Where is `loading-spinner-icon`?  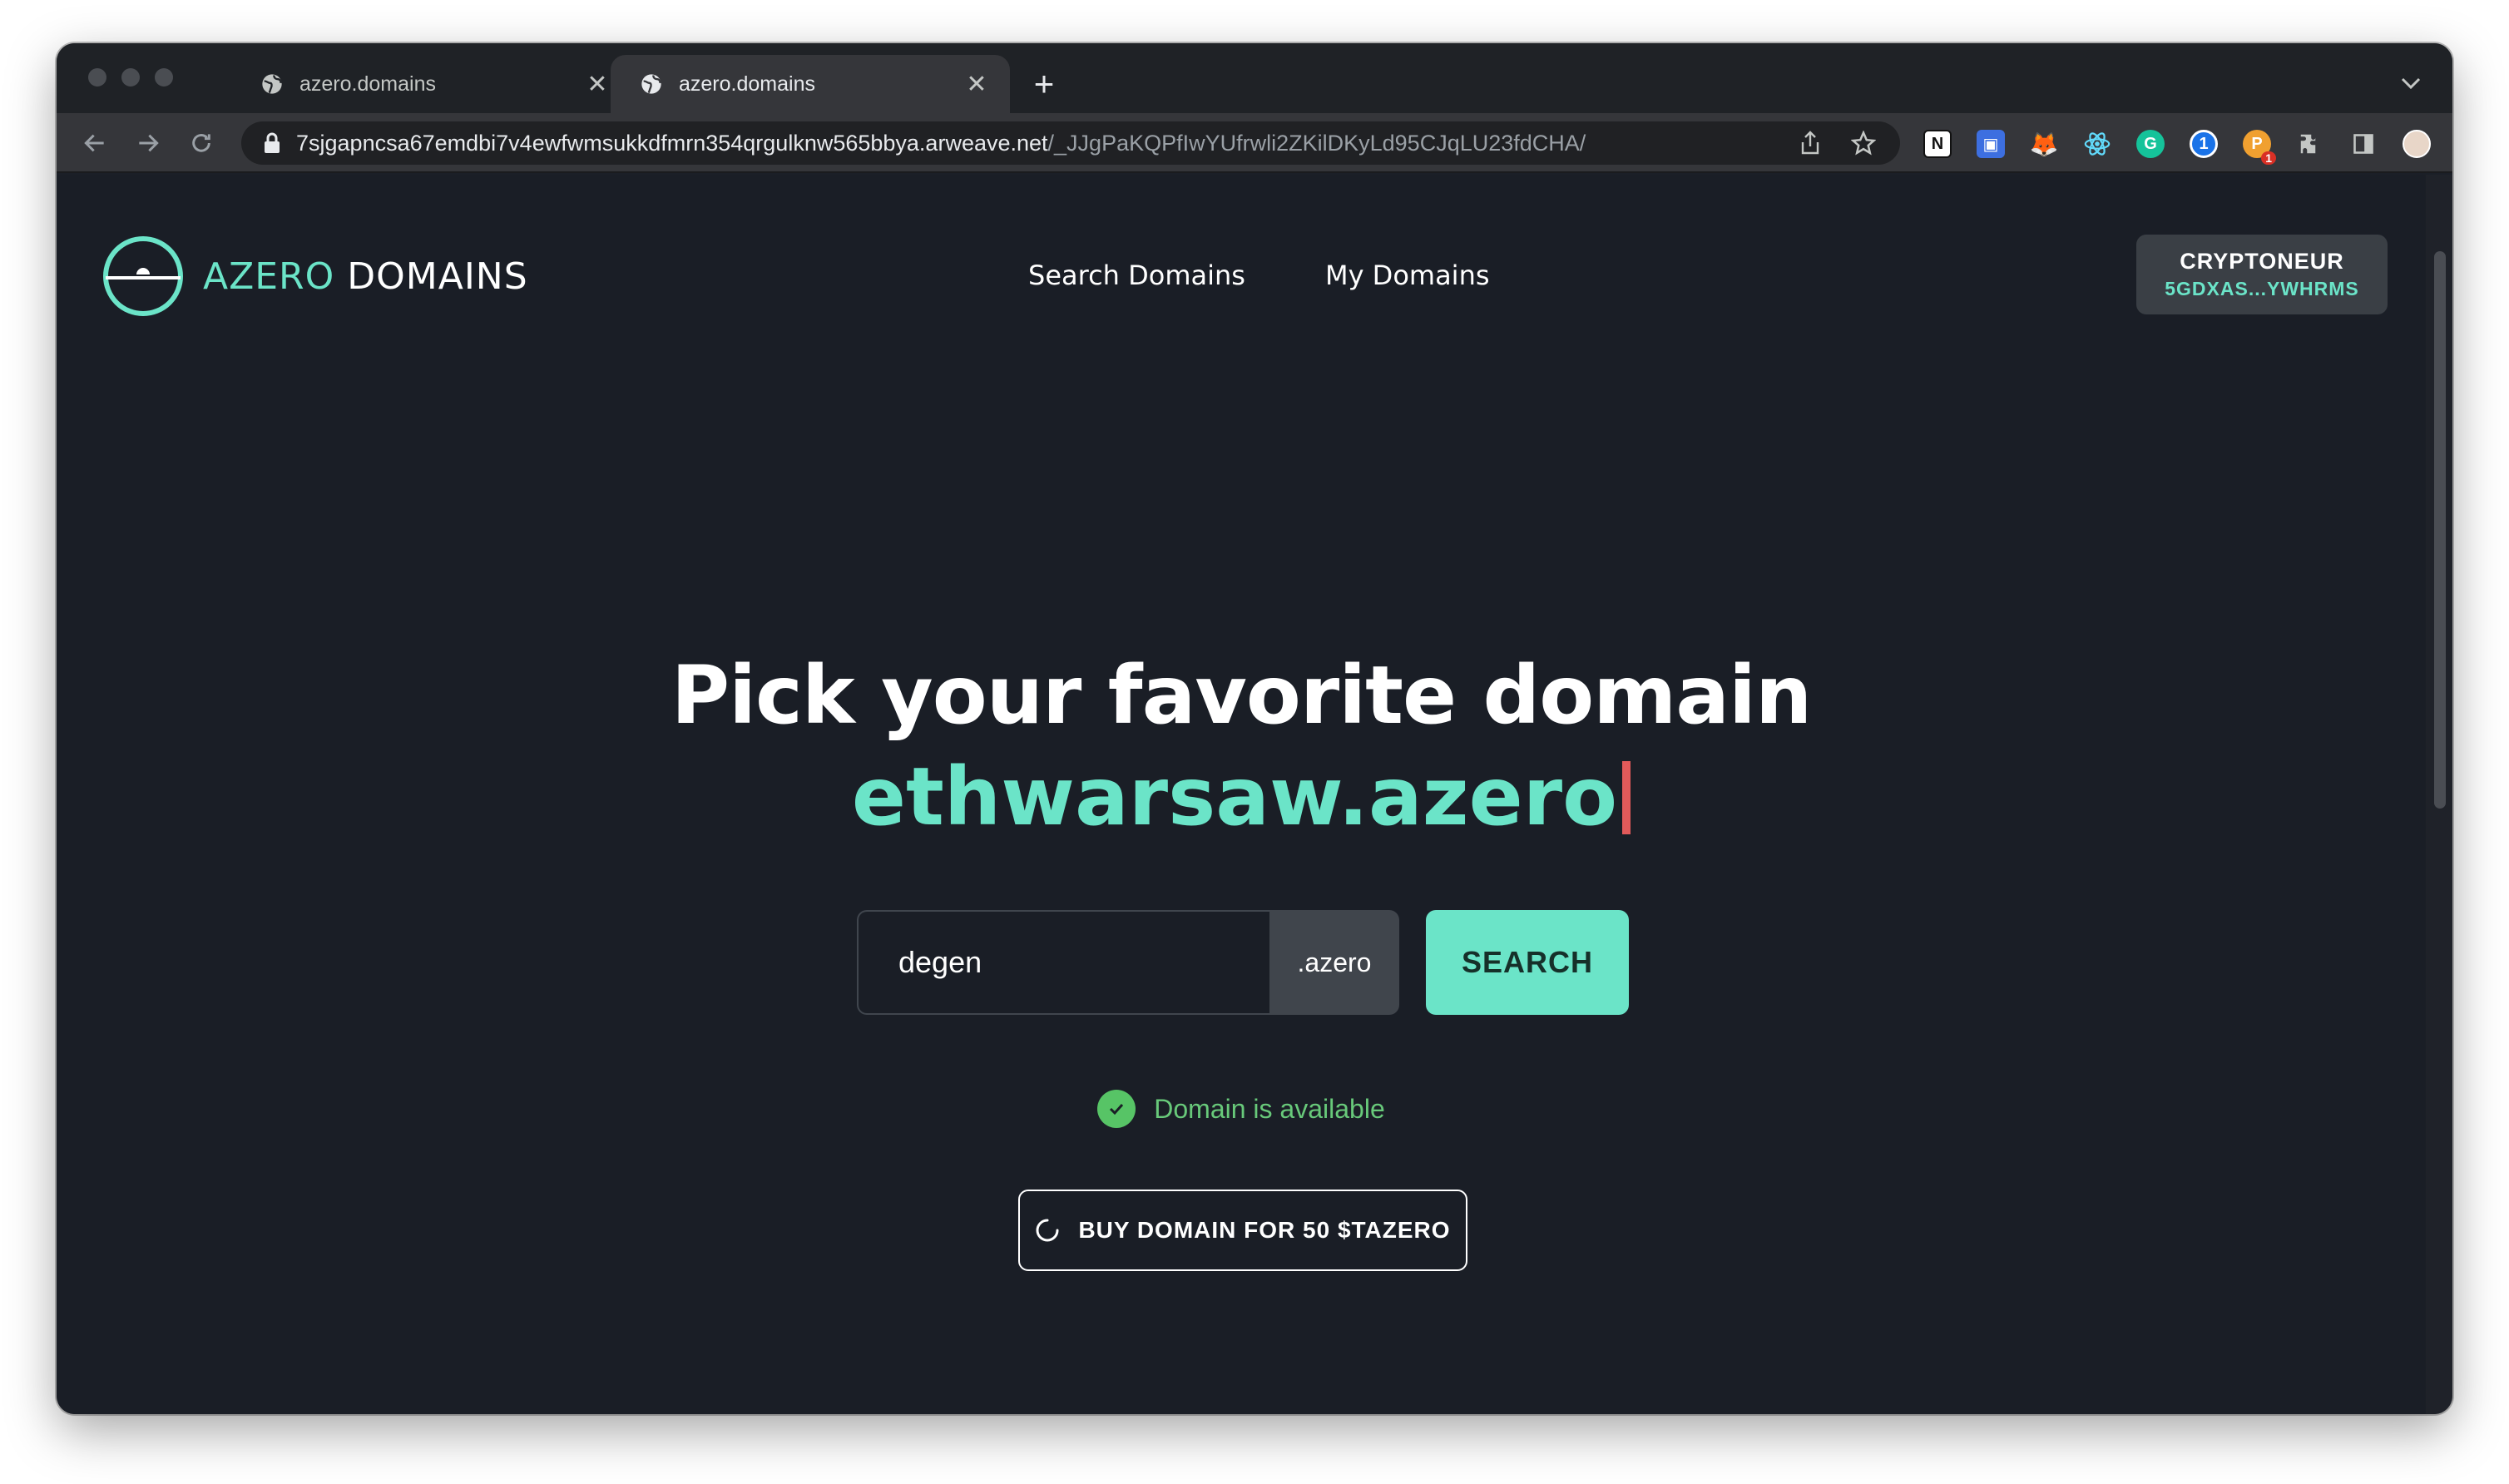
loading-spinner-icon is located at coordinates (1047, 1230).